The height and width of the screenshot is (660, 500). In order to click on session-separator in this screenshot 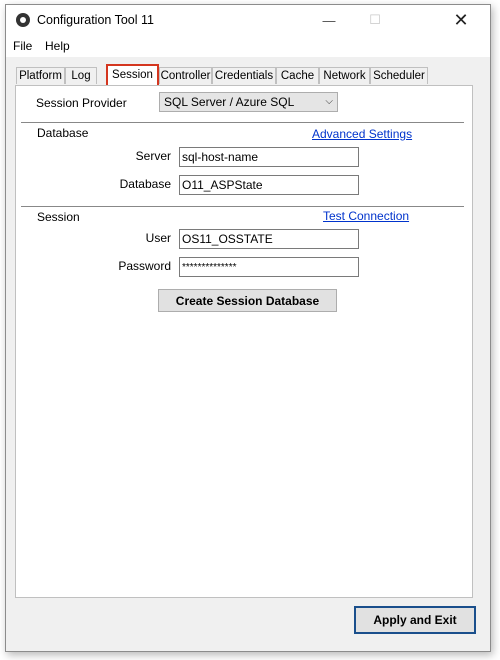, I will do `click(242, 206)`.